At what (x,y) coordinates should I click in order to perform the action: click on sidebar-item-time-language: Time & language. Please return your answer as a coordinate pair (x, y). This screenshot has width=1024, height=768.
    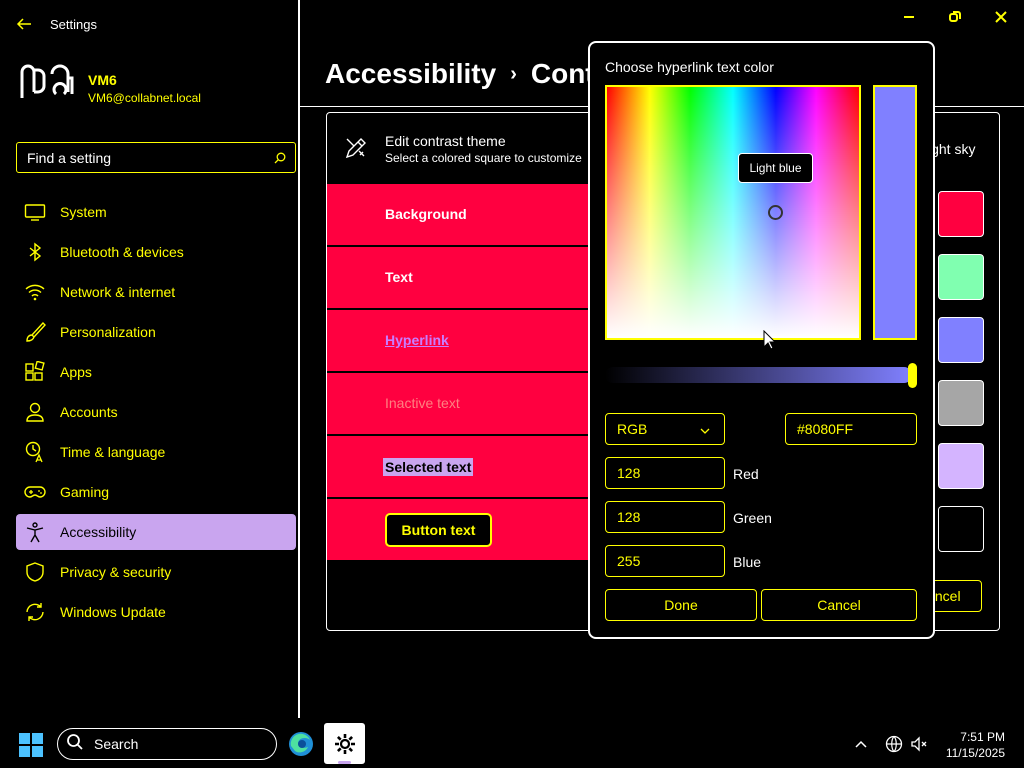
    Looking at the image, I should click on (156, 452).